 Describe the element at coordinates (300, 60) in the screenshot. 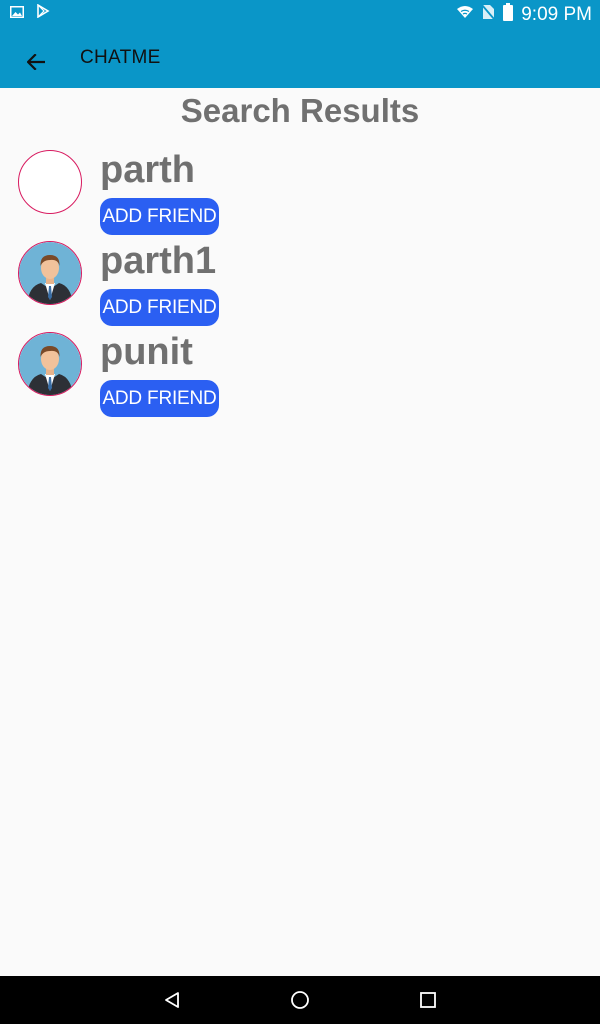

I see `app-bar: CHATME` at that location.